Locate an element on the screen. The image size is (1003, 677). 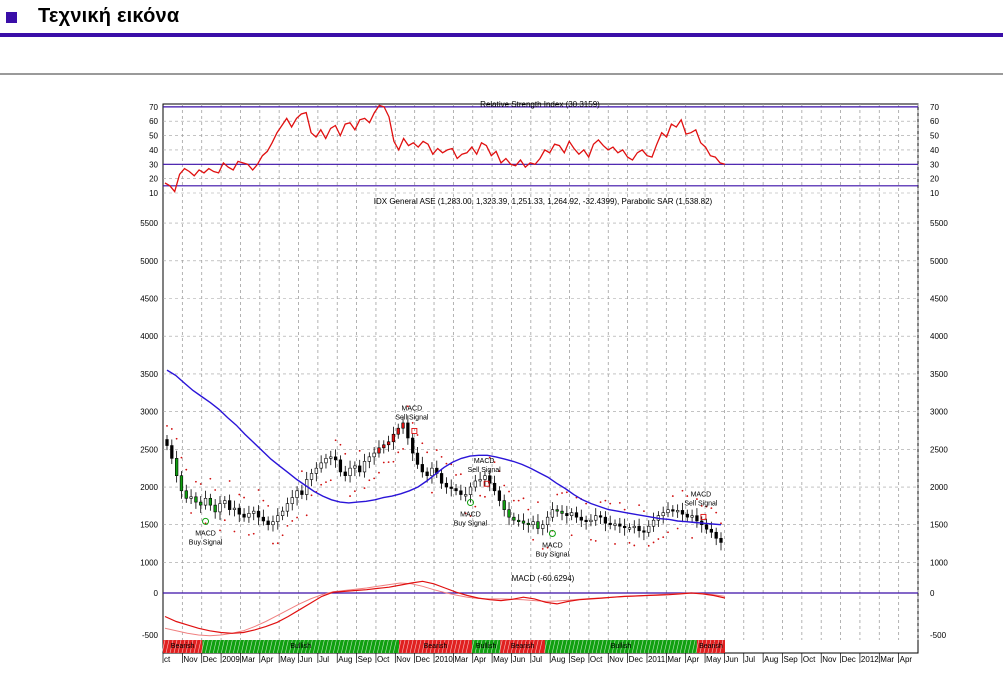
square-bullet-icon is located at coordinates (11, 17).